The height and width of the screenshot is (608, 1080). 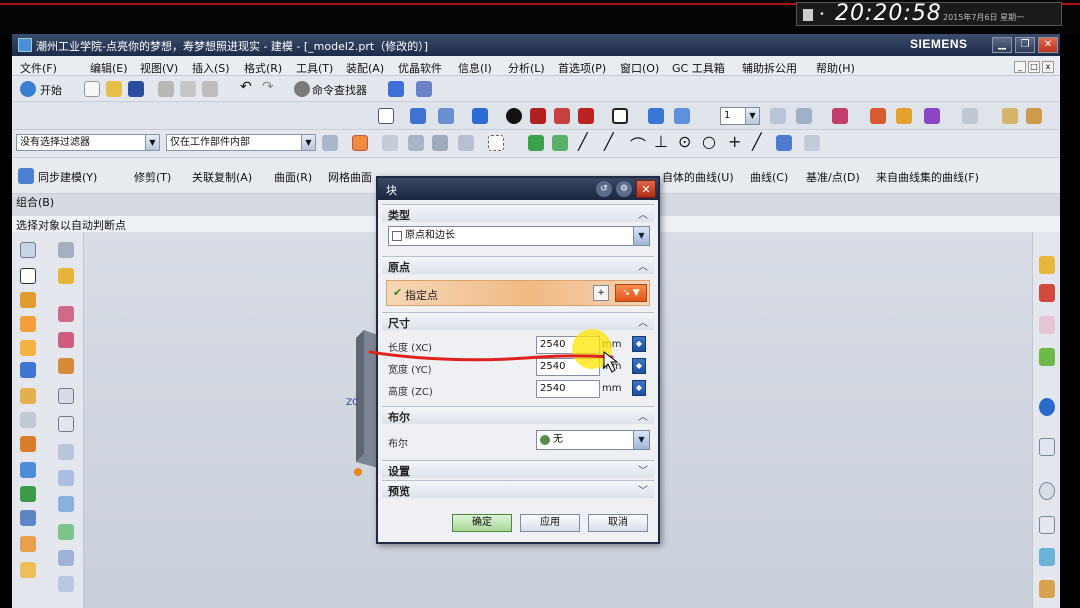 I want to click on width-options-button: ◆, so click(x=639, y=366).